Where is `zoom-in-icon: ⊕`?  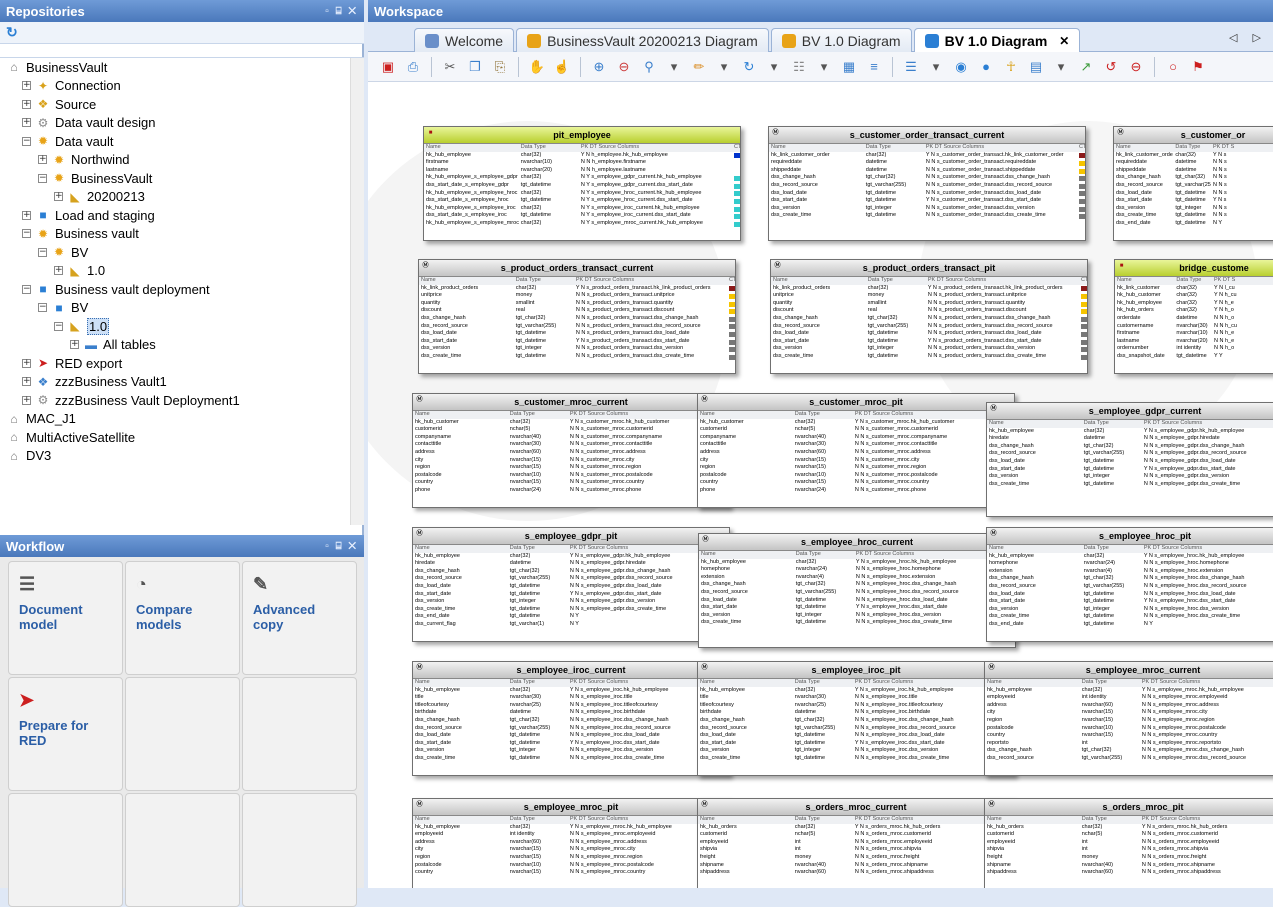
zoom-in-icon: ⊕ is located at coordinates (599, 67).